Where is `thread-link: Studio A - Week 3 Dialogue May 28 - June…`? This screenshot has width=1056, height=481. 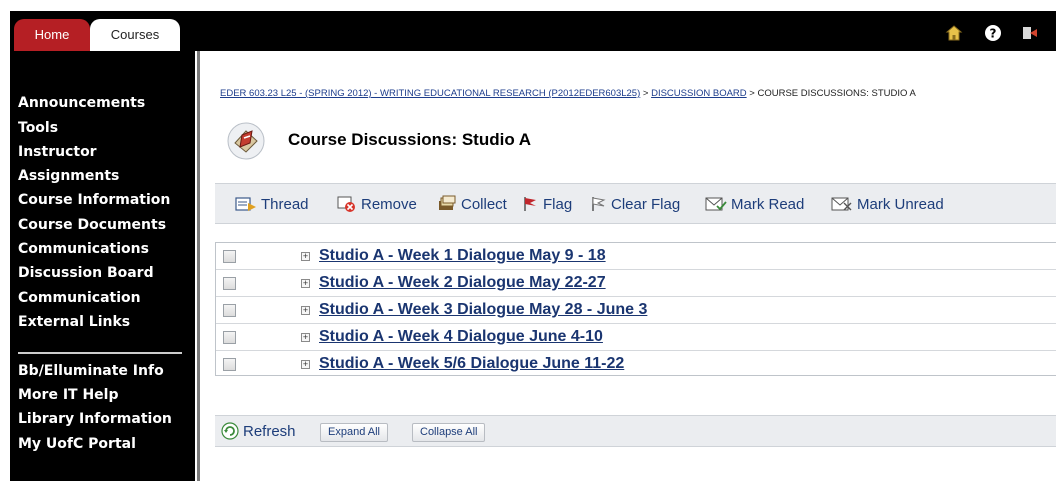 thread-link: Studio A - Week 3 Dialogue May 28 - June… is located at coordinates (483, 310).